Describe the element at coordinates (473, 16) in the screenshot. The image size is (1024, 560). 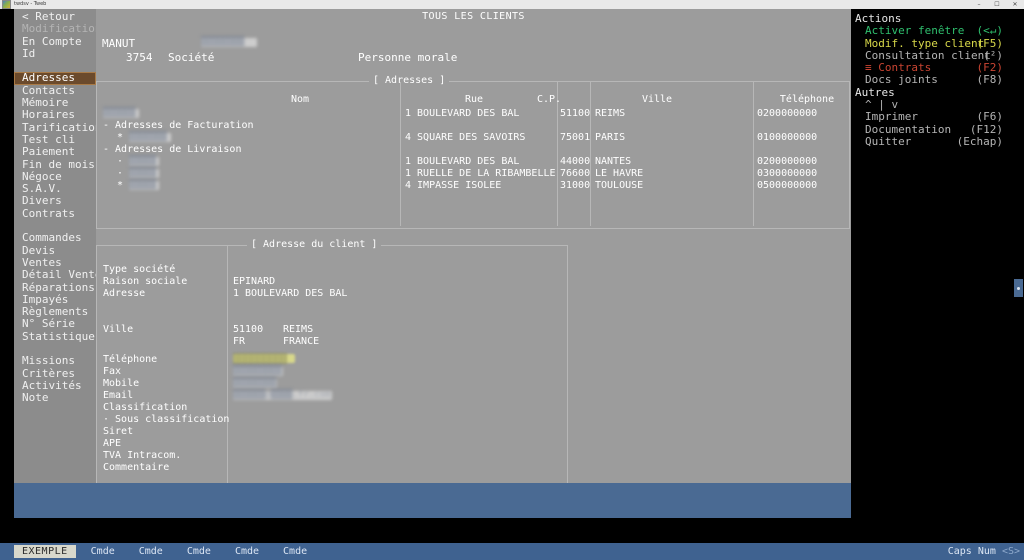
I see `page-title: TOUS LES CLIENTS` at that location.